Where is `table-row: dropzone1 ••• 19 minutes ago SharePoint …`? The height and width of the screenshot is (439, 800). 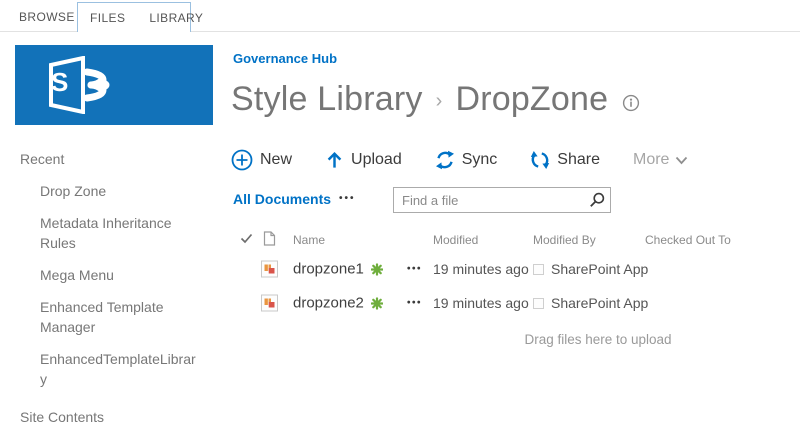 table-row: dropzone1 ••• 19 minutes ago SharePoint … is located at coordinates (516, 269).